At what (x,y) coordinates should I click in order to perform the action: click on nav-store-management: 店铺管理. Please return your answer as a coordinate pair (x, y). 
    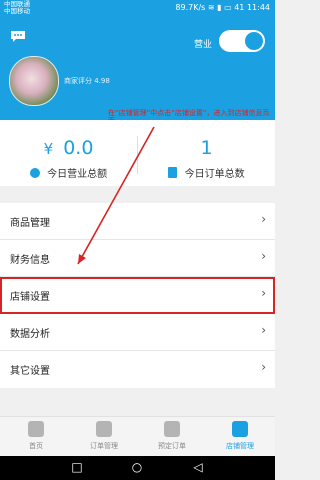
    Looking at the image, I should click on (240, 437).